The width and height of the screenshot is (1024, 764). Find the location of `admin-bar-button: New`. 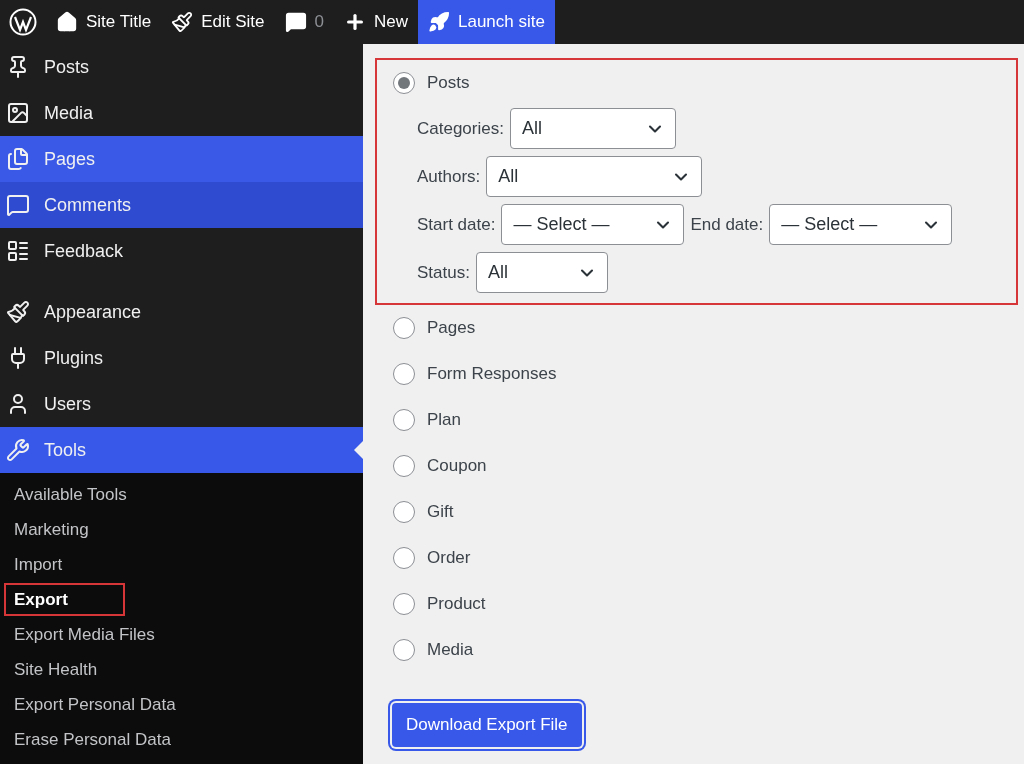

admin-bar-button: New is located at coordinates (376, 22).